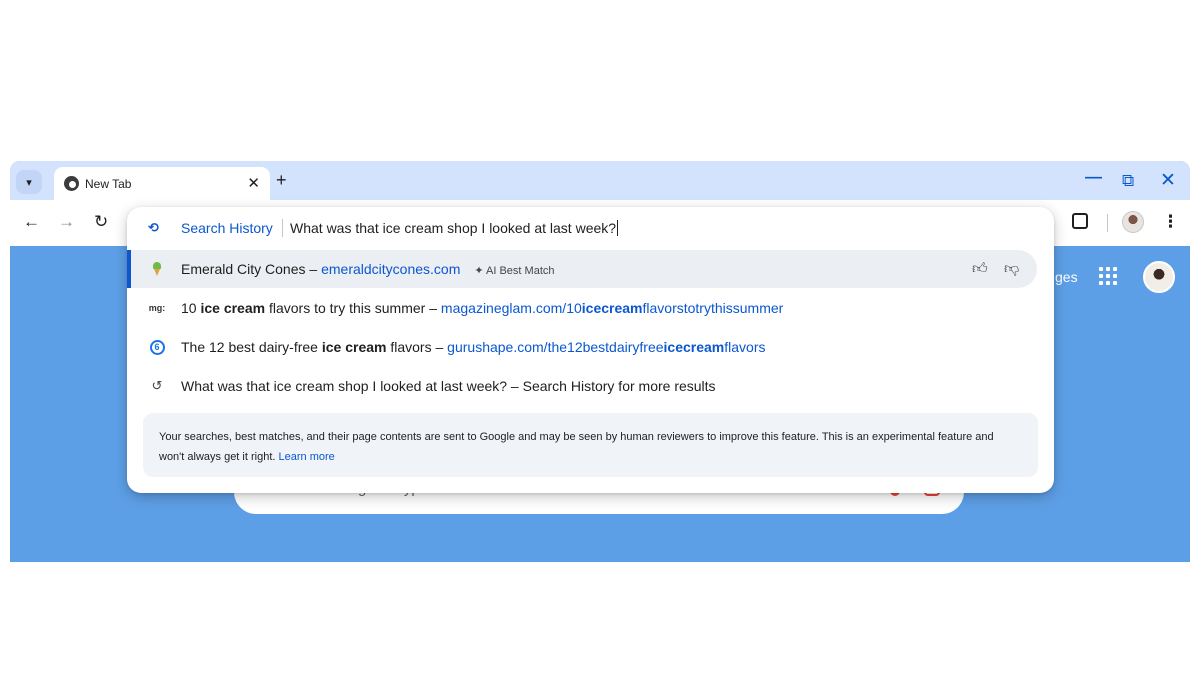 The width and height of the screenshot is (1200, 675). Describe the element at coordinates (253, 183) in the screenshot. I see `tab-close-icon: ✕` at that location.